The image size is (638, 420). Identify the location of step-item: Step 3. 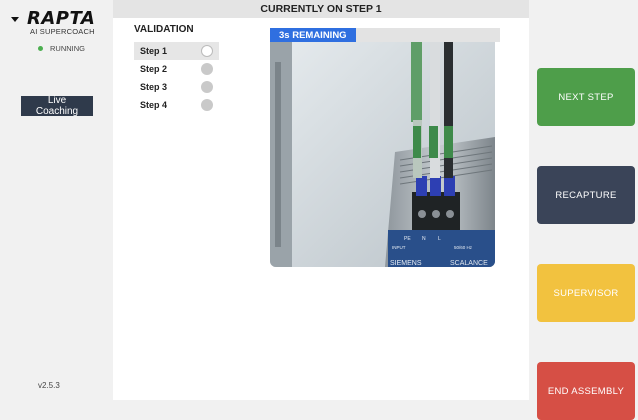
(176, 87).